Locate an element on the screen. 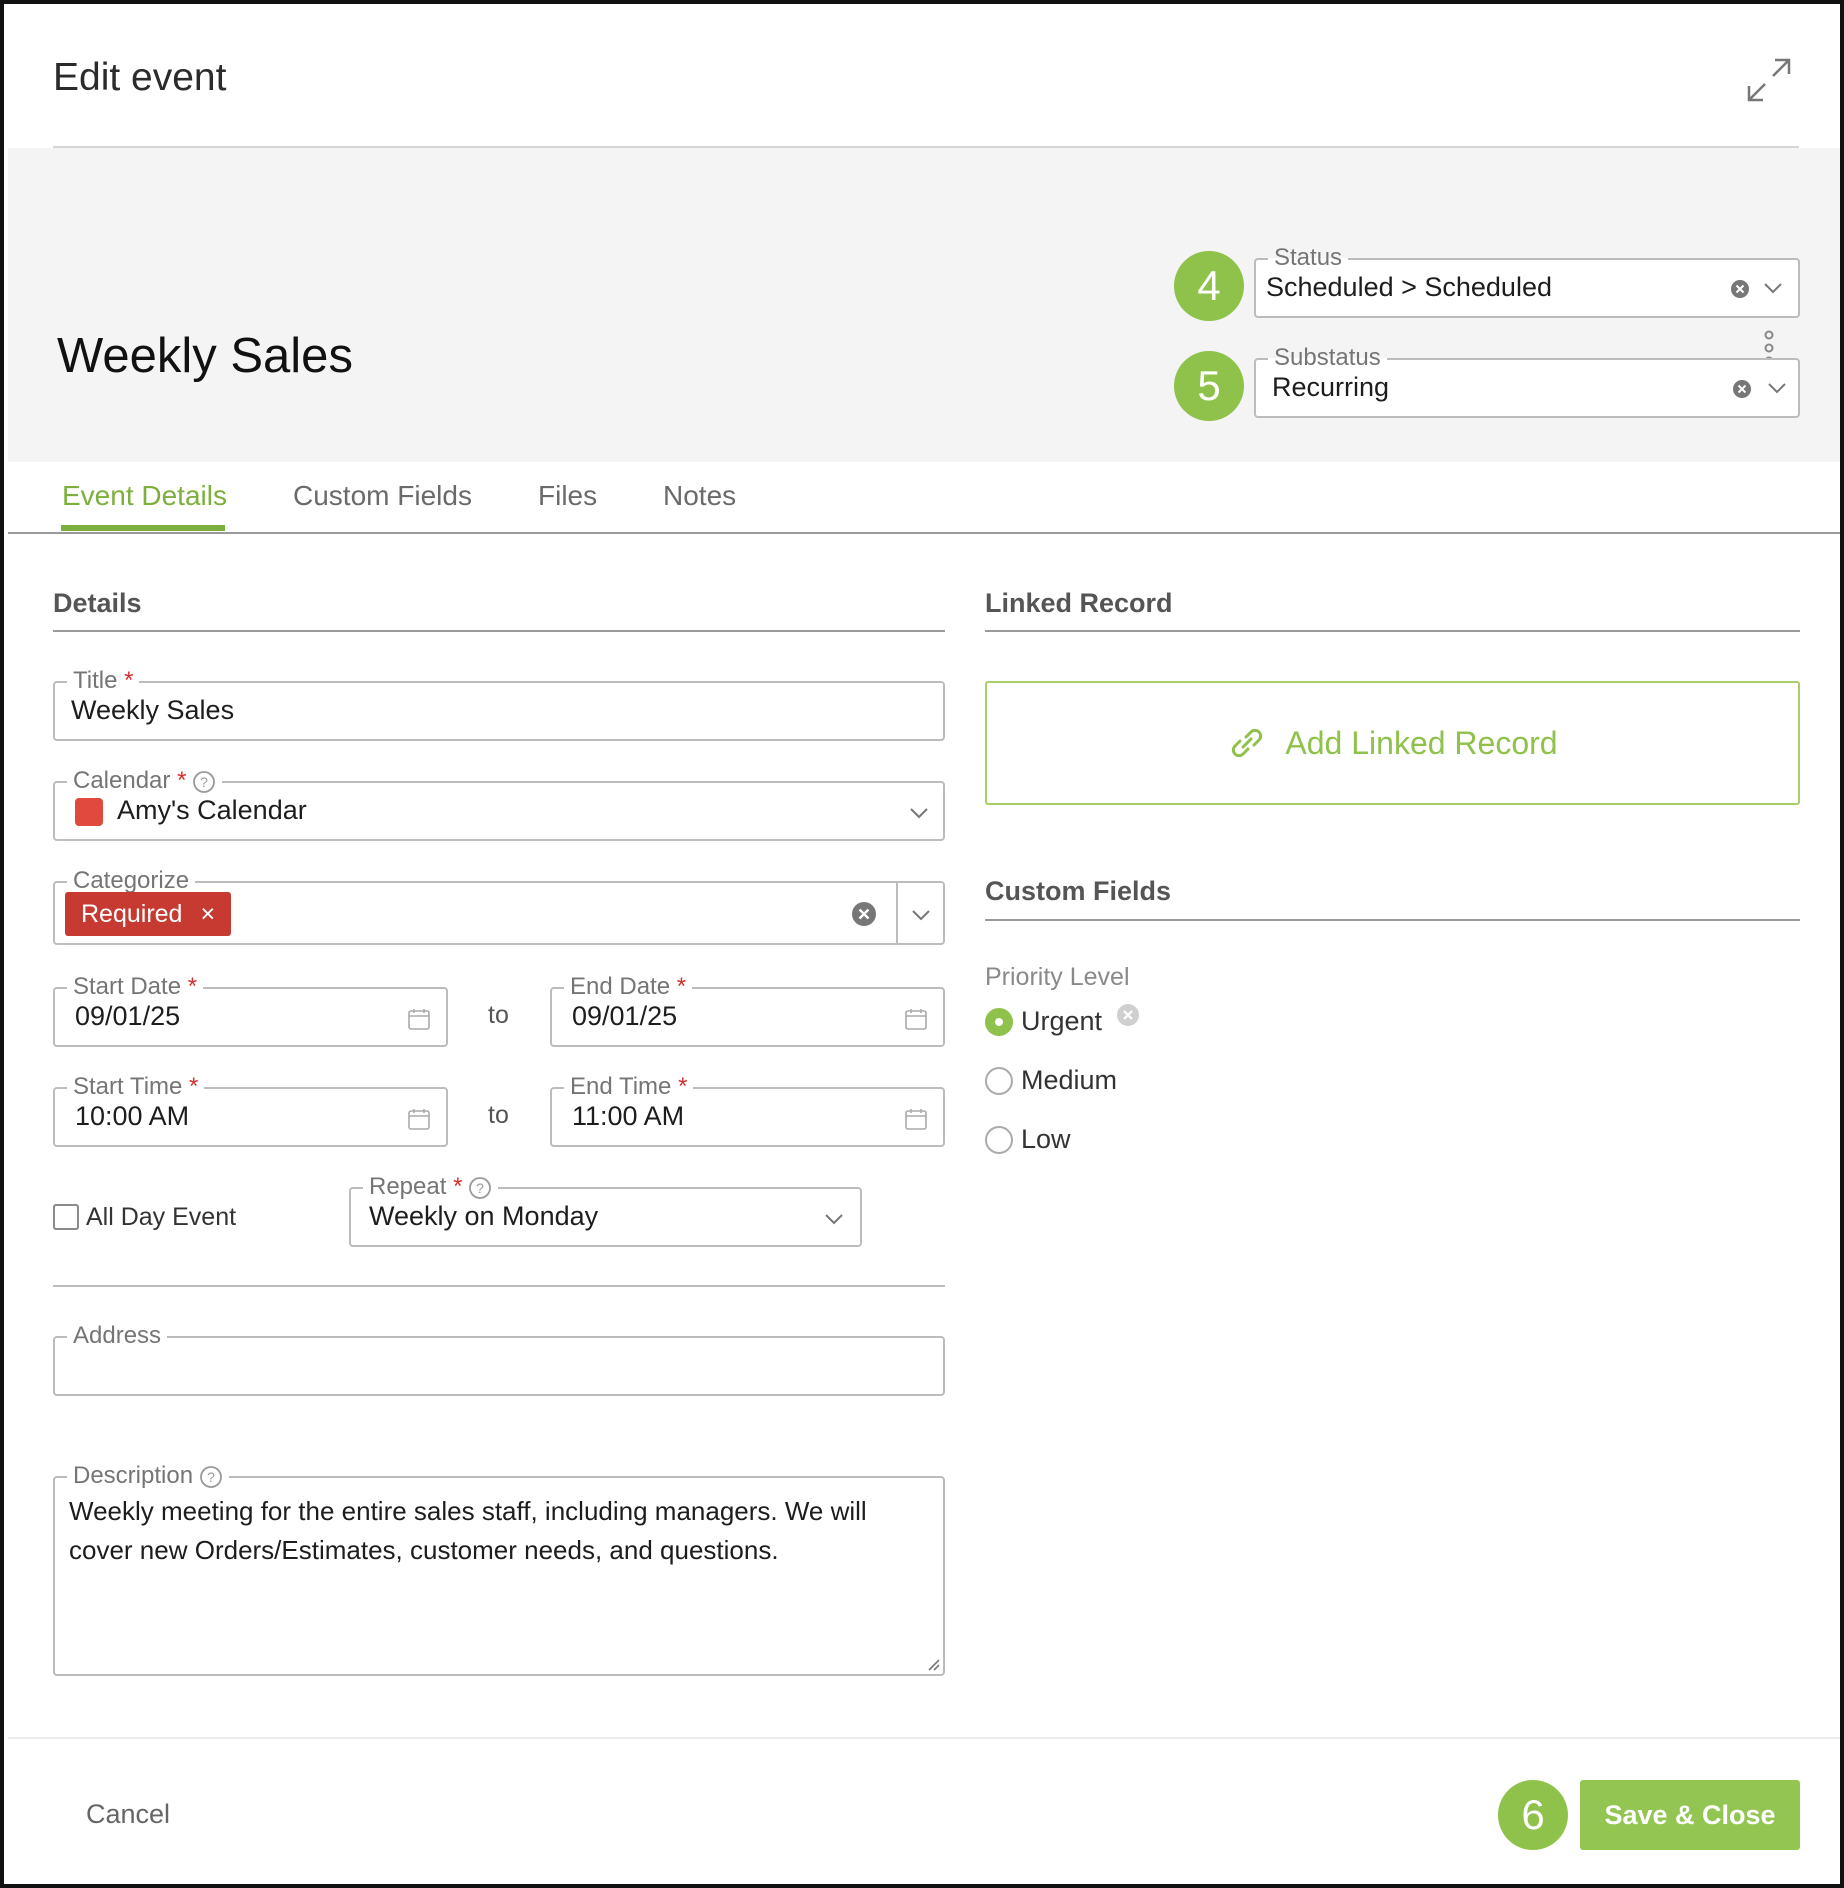 The image size is (1844, 1888). time-range-separator: to is located at coordinates (498, 1115).